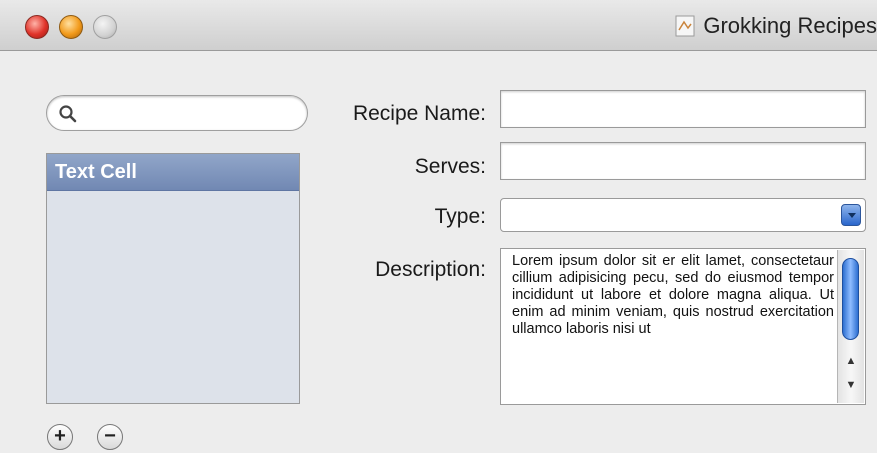 The image size is (877, 453). Describe the element at coordinates (450, 166) in the screenshot. I see `serves-label: Serves:` at that location.